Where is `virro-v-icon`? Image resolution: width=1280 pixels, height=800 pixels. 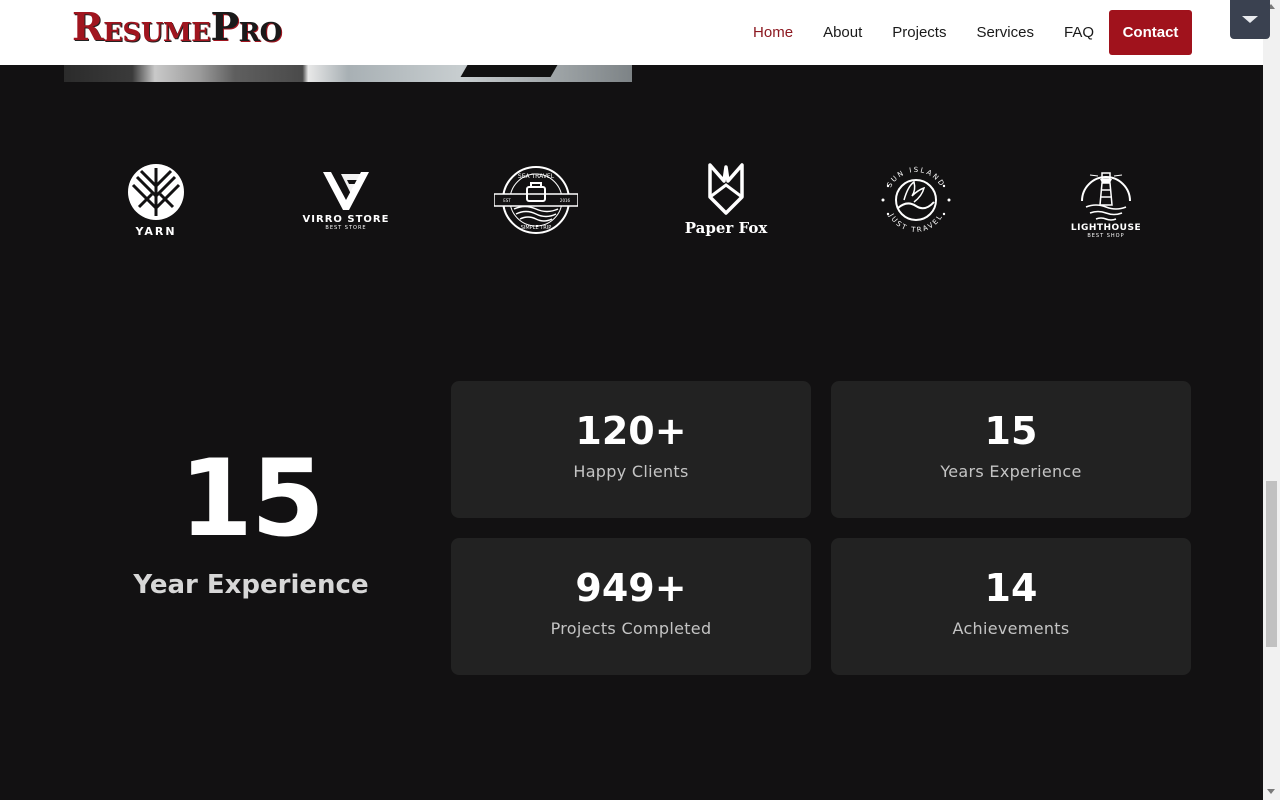 virro-v-icon is located at coordinates (346, 190).